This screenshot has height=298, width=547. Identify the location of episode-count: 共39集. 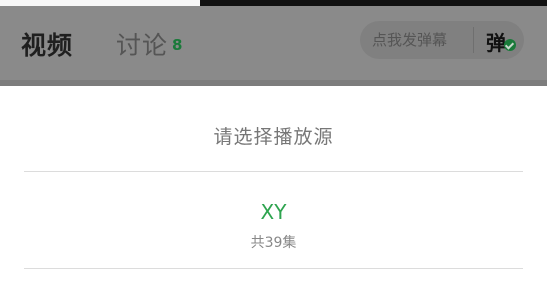
(273, 243).